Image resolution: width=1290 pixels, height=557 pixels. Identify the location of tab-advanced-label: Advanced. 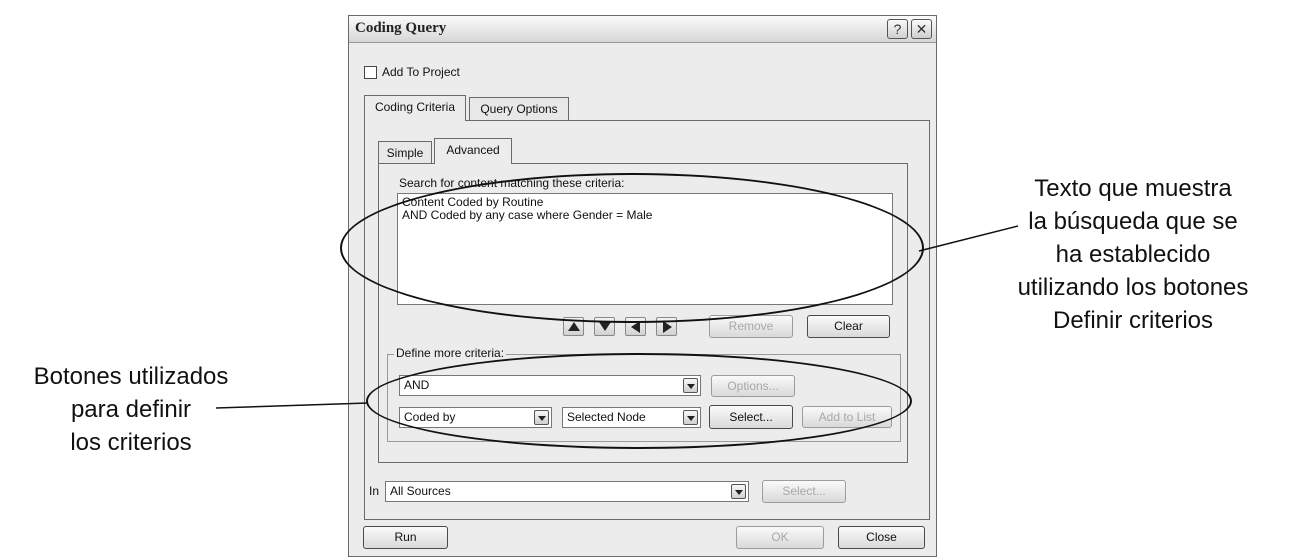
(473, 150).